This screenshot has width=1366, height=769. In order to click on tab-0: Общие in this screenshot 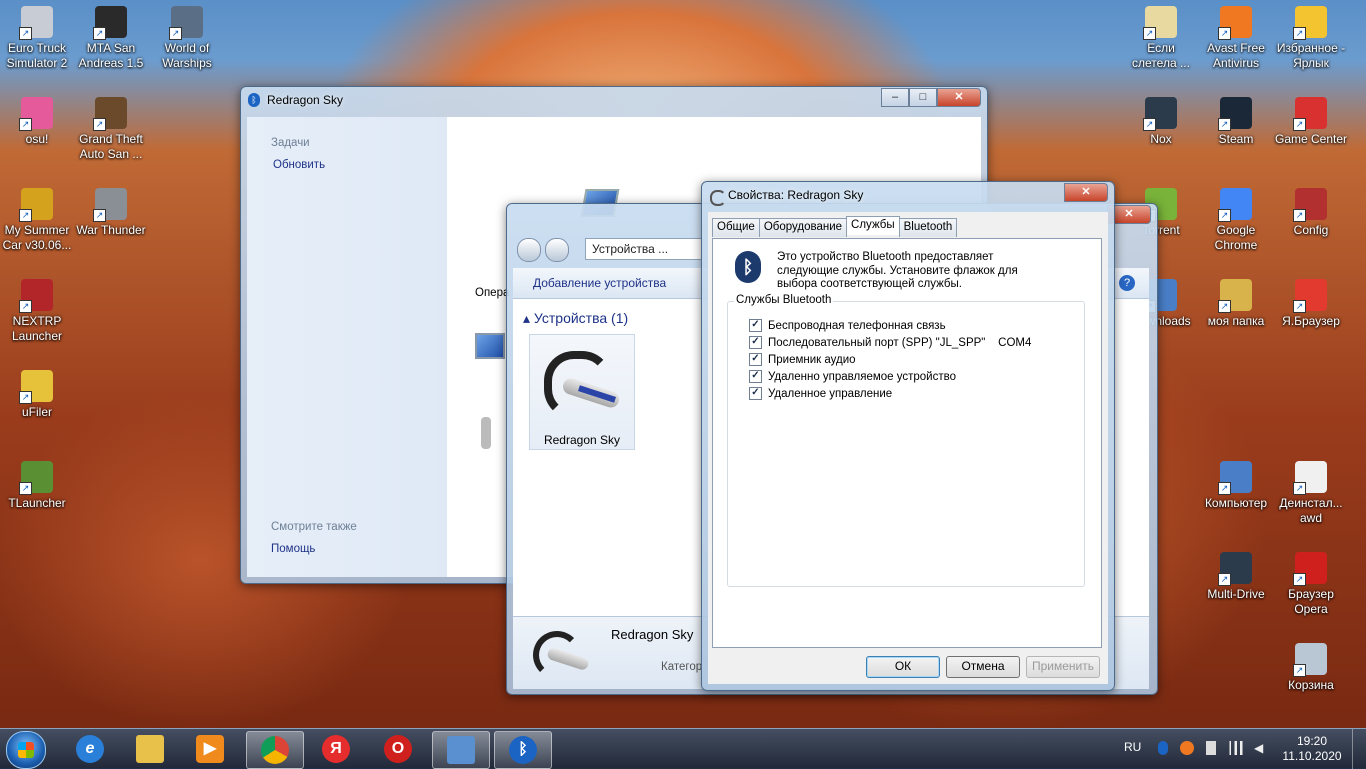, I will do `click(736, 227)`.